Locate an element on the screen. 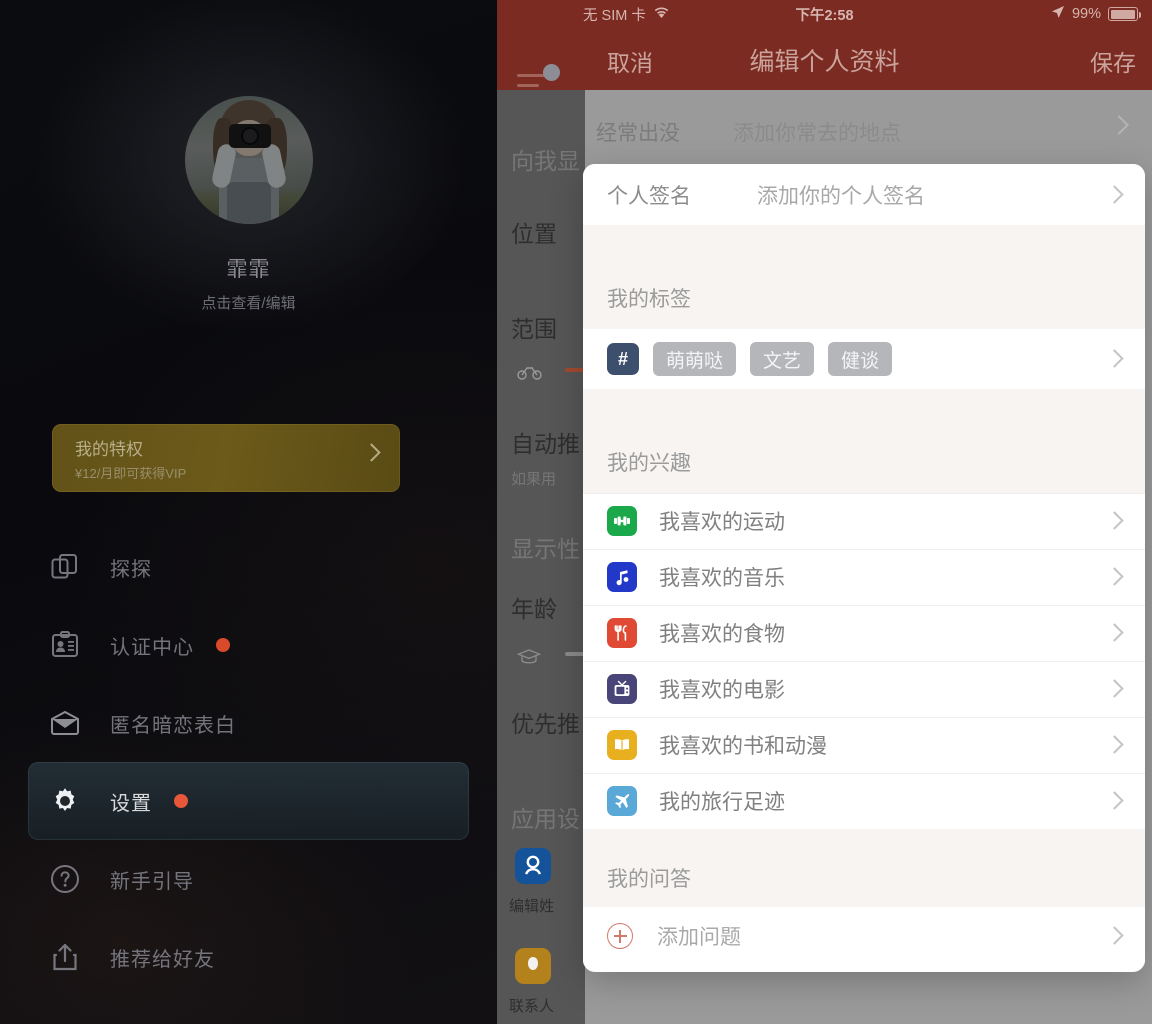 Image resolution: width=1152 pixels, height=1024 pixels. bg-label-if-user: 如果用 is located at coordinates (534, 479).